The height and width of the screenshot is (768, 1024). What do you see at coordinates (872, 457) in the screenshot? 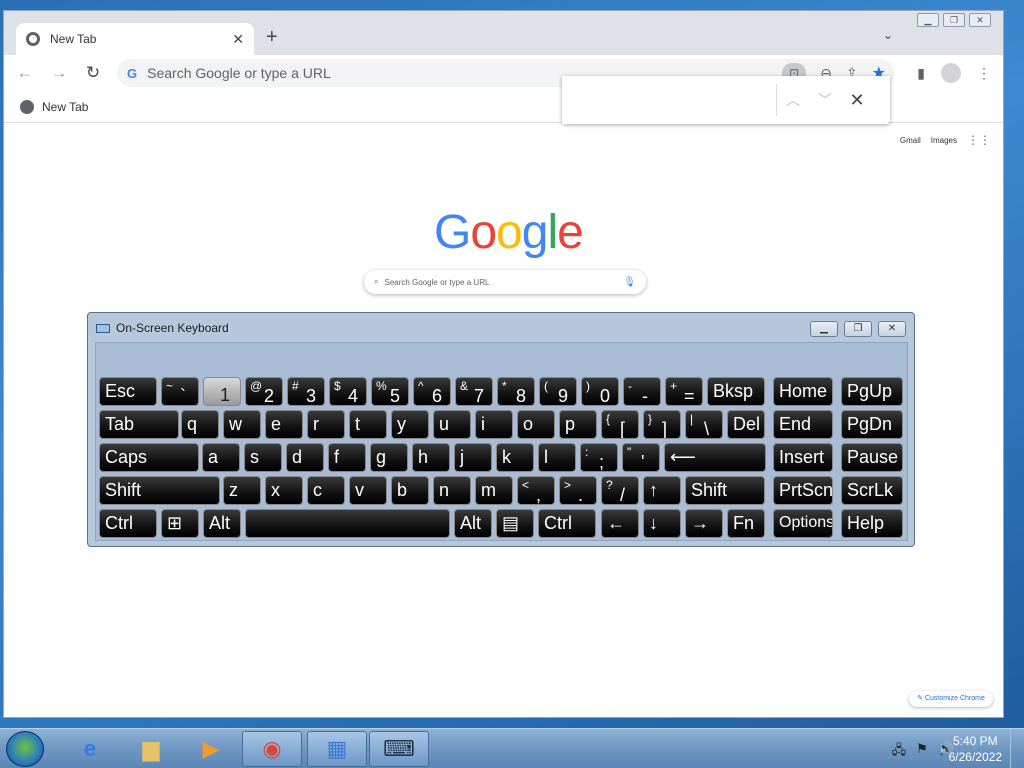
I see `key-pause: Pause` at bounding box center [872, 457].